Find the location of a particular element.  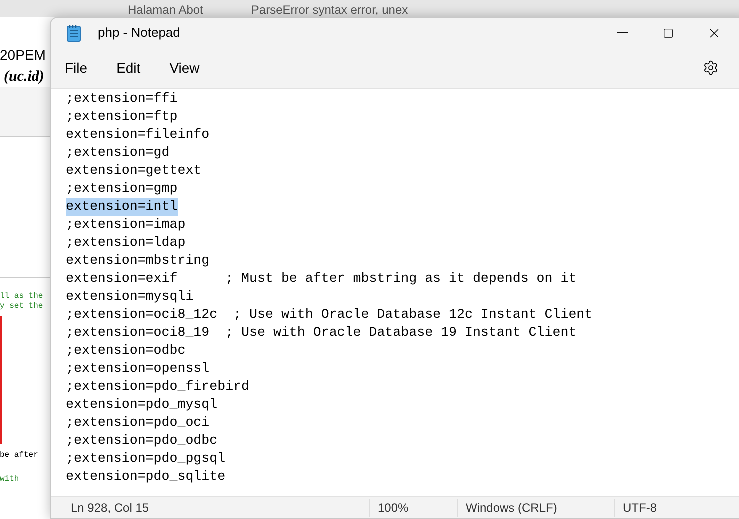

code-line: extension=mysqli is located at coordinates (130, 297).